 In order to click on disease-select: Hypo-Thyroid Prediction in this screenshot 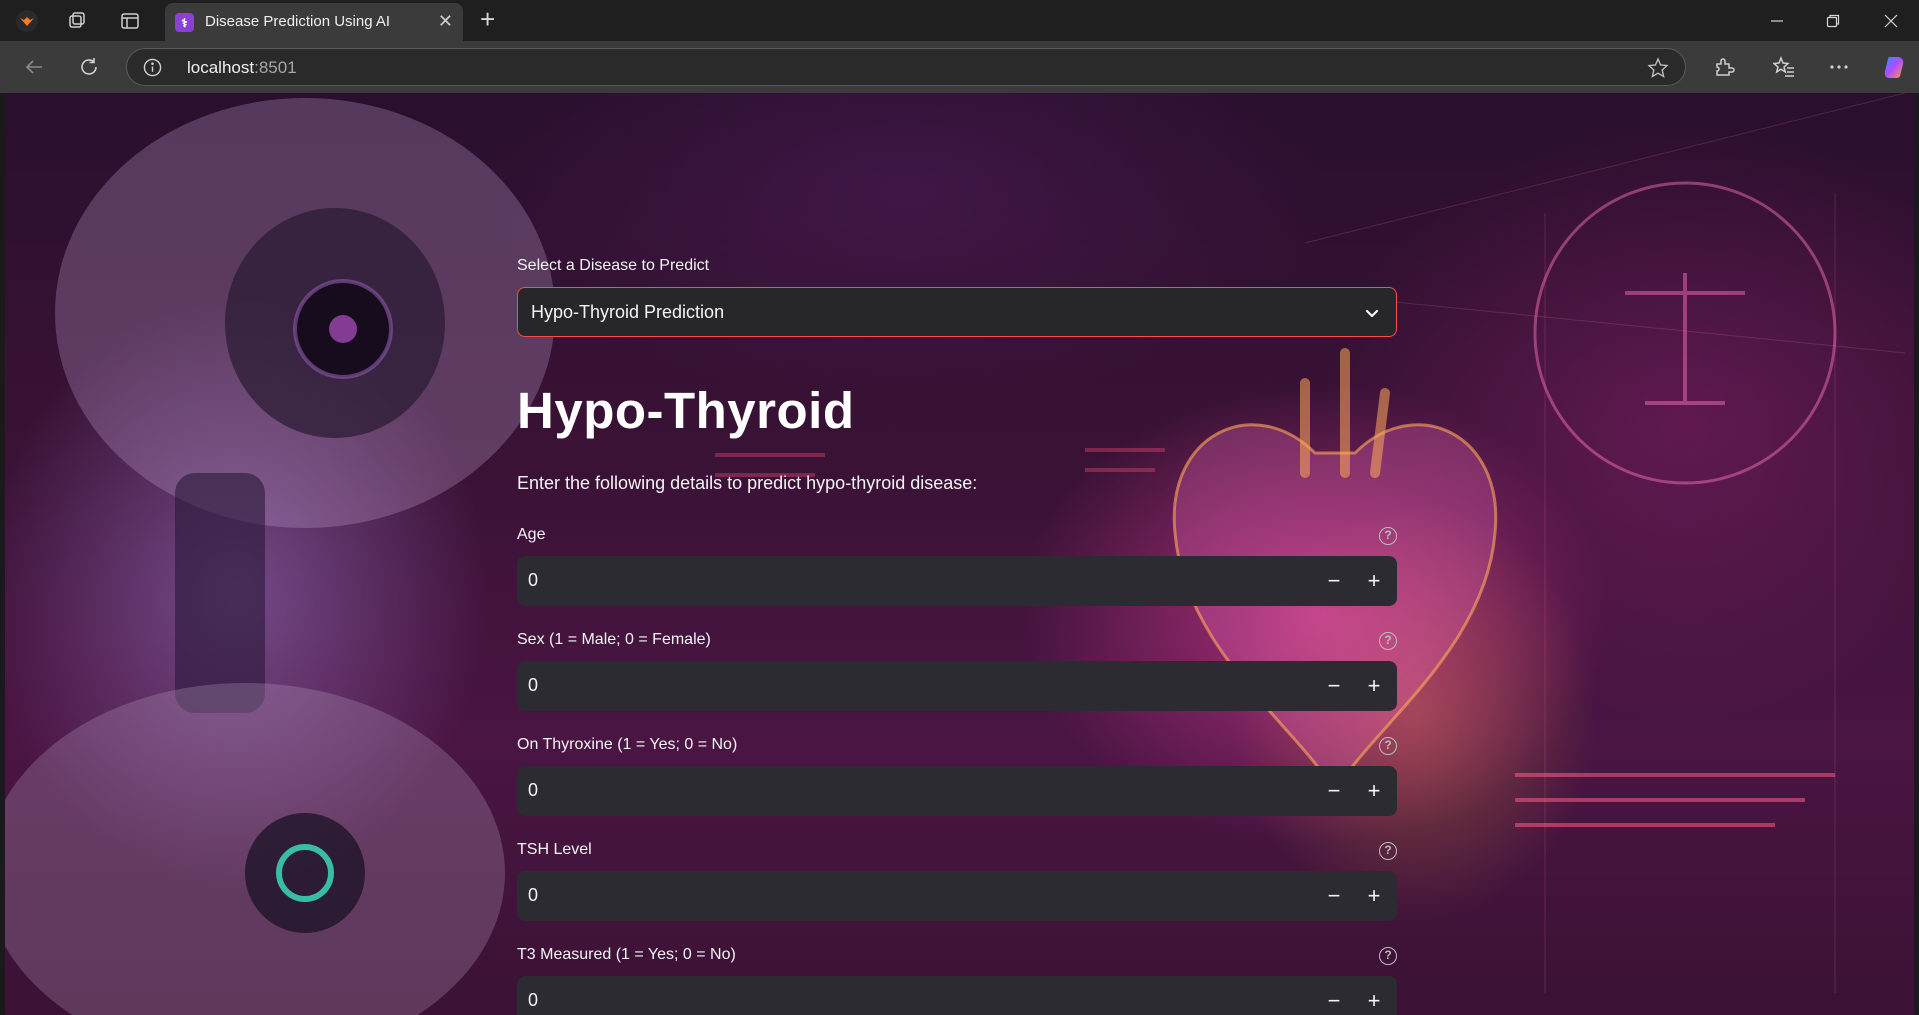, I will do `click(957, 312)`.